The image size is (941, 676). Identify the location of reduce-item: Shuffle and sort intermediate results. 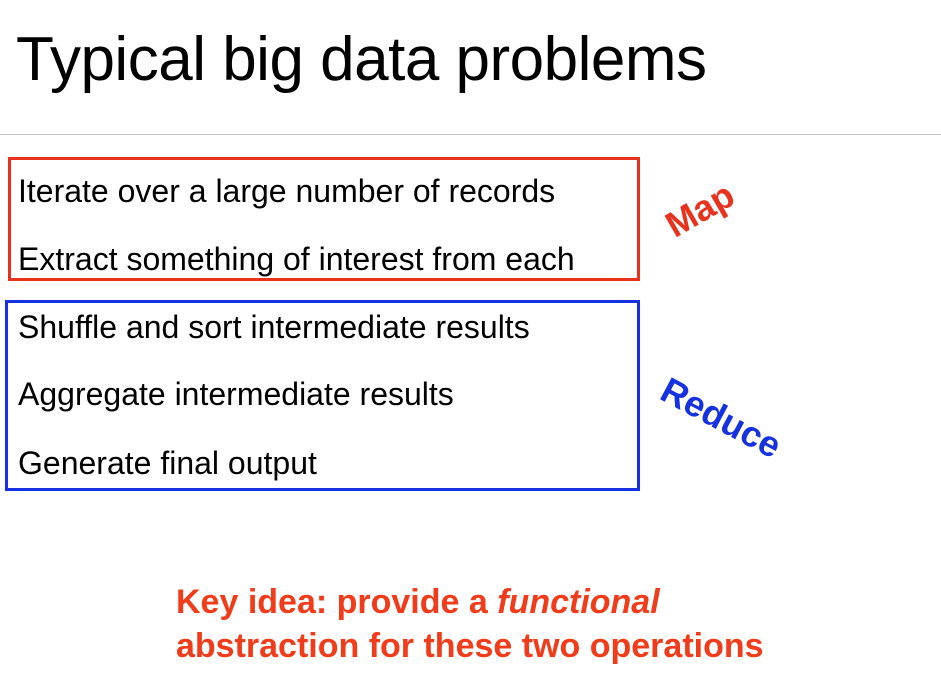
(274, 327).